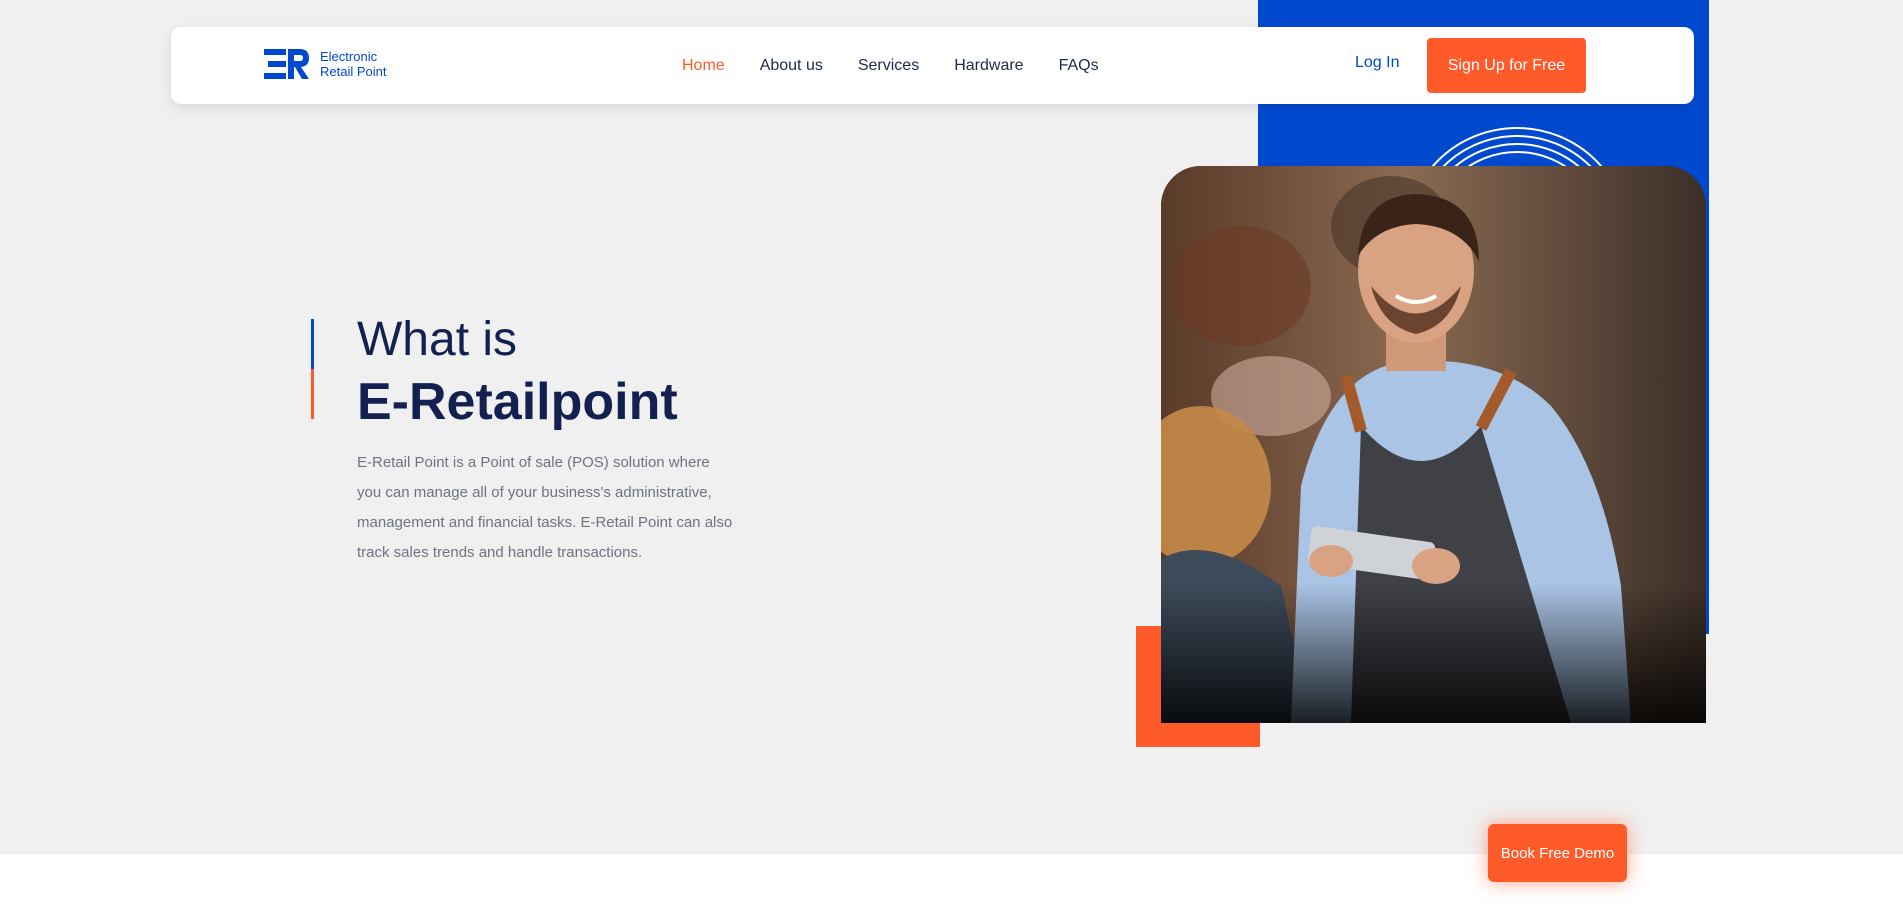 The image size is (1903, 923). What do you see at coordinates (286, 64) in the screenshot?
I see `er-logo-icon` at bounding box center [286, 64].